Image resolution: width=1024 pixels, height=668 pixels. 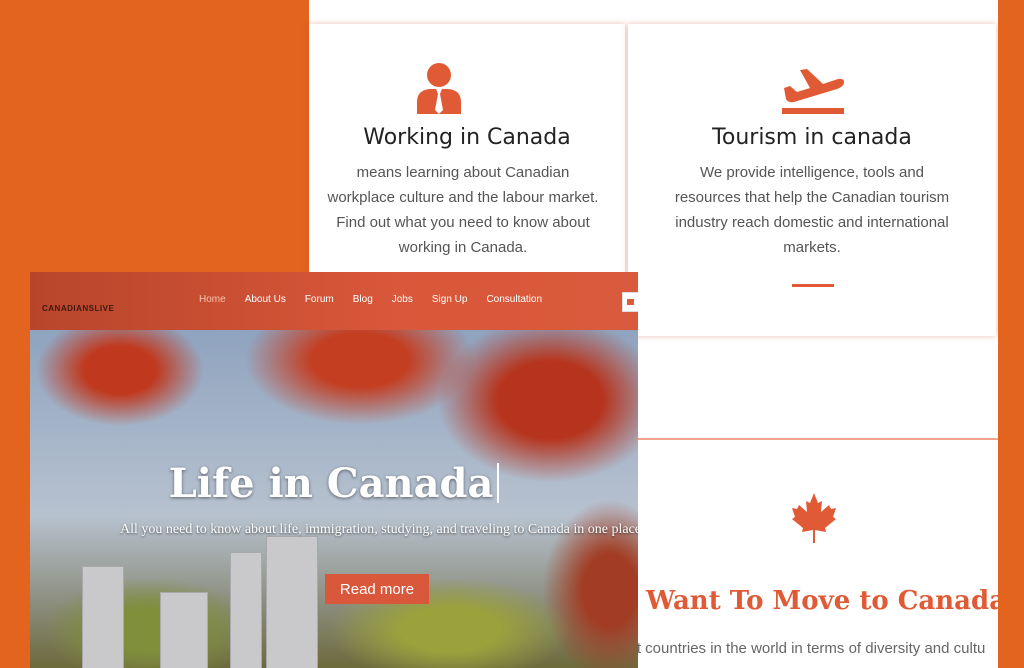 I want to click on section-divider, so click(x=818, y=439).